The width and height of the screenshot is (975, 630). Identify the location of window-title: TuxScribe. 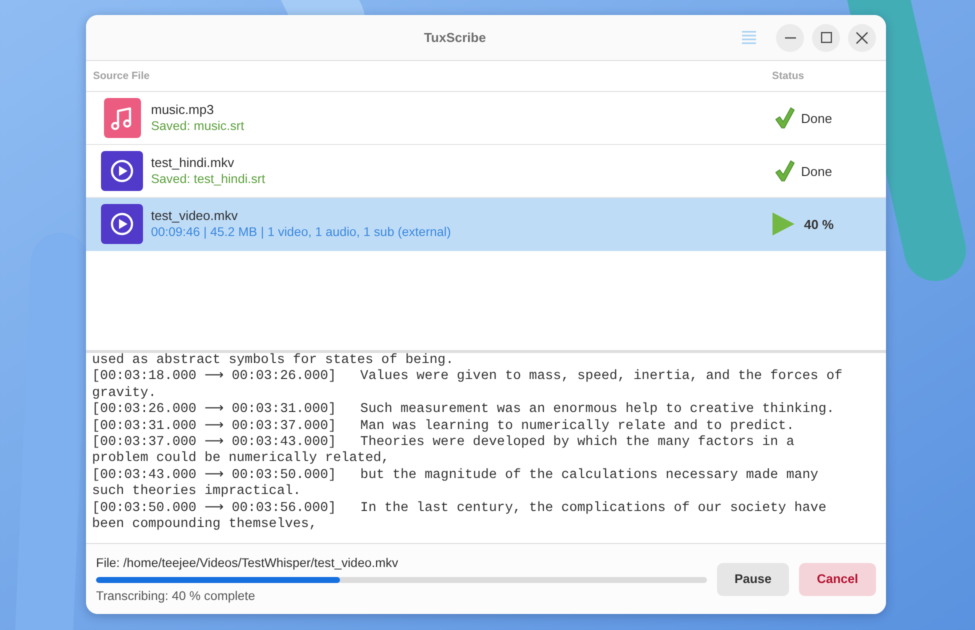
(455, 37).